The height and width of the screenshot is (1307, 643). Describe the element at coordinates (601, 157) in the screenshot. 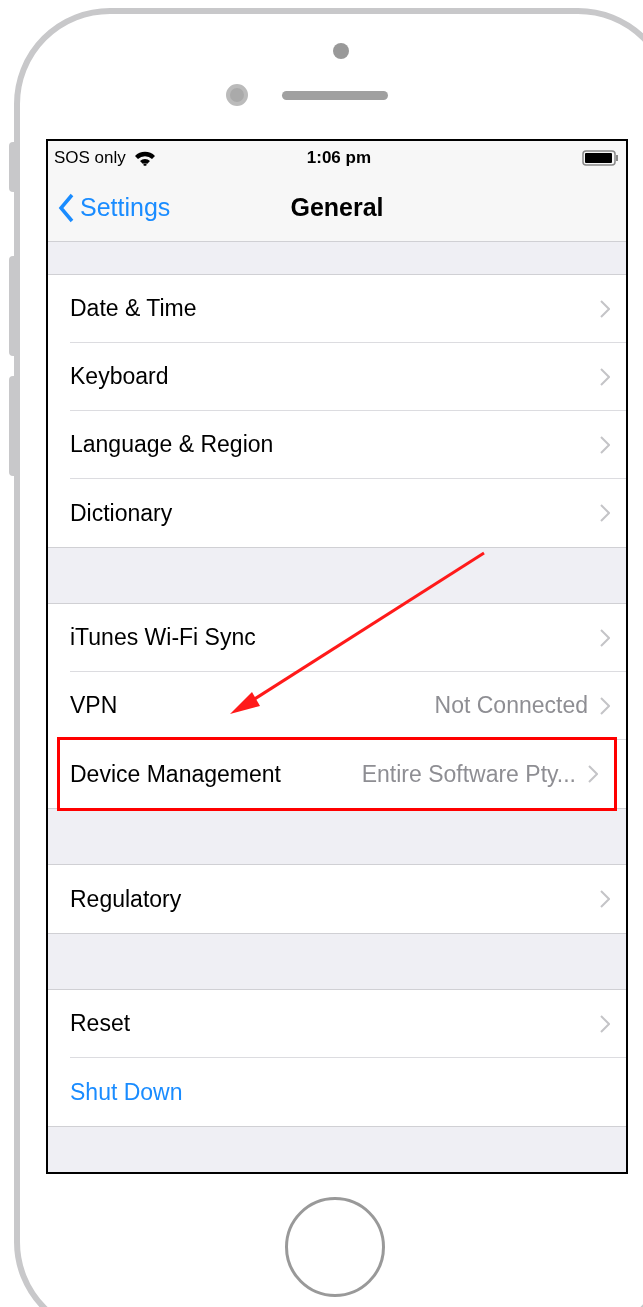

I see `battery-icon` at that location.